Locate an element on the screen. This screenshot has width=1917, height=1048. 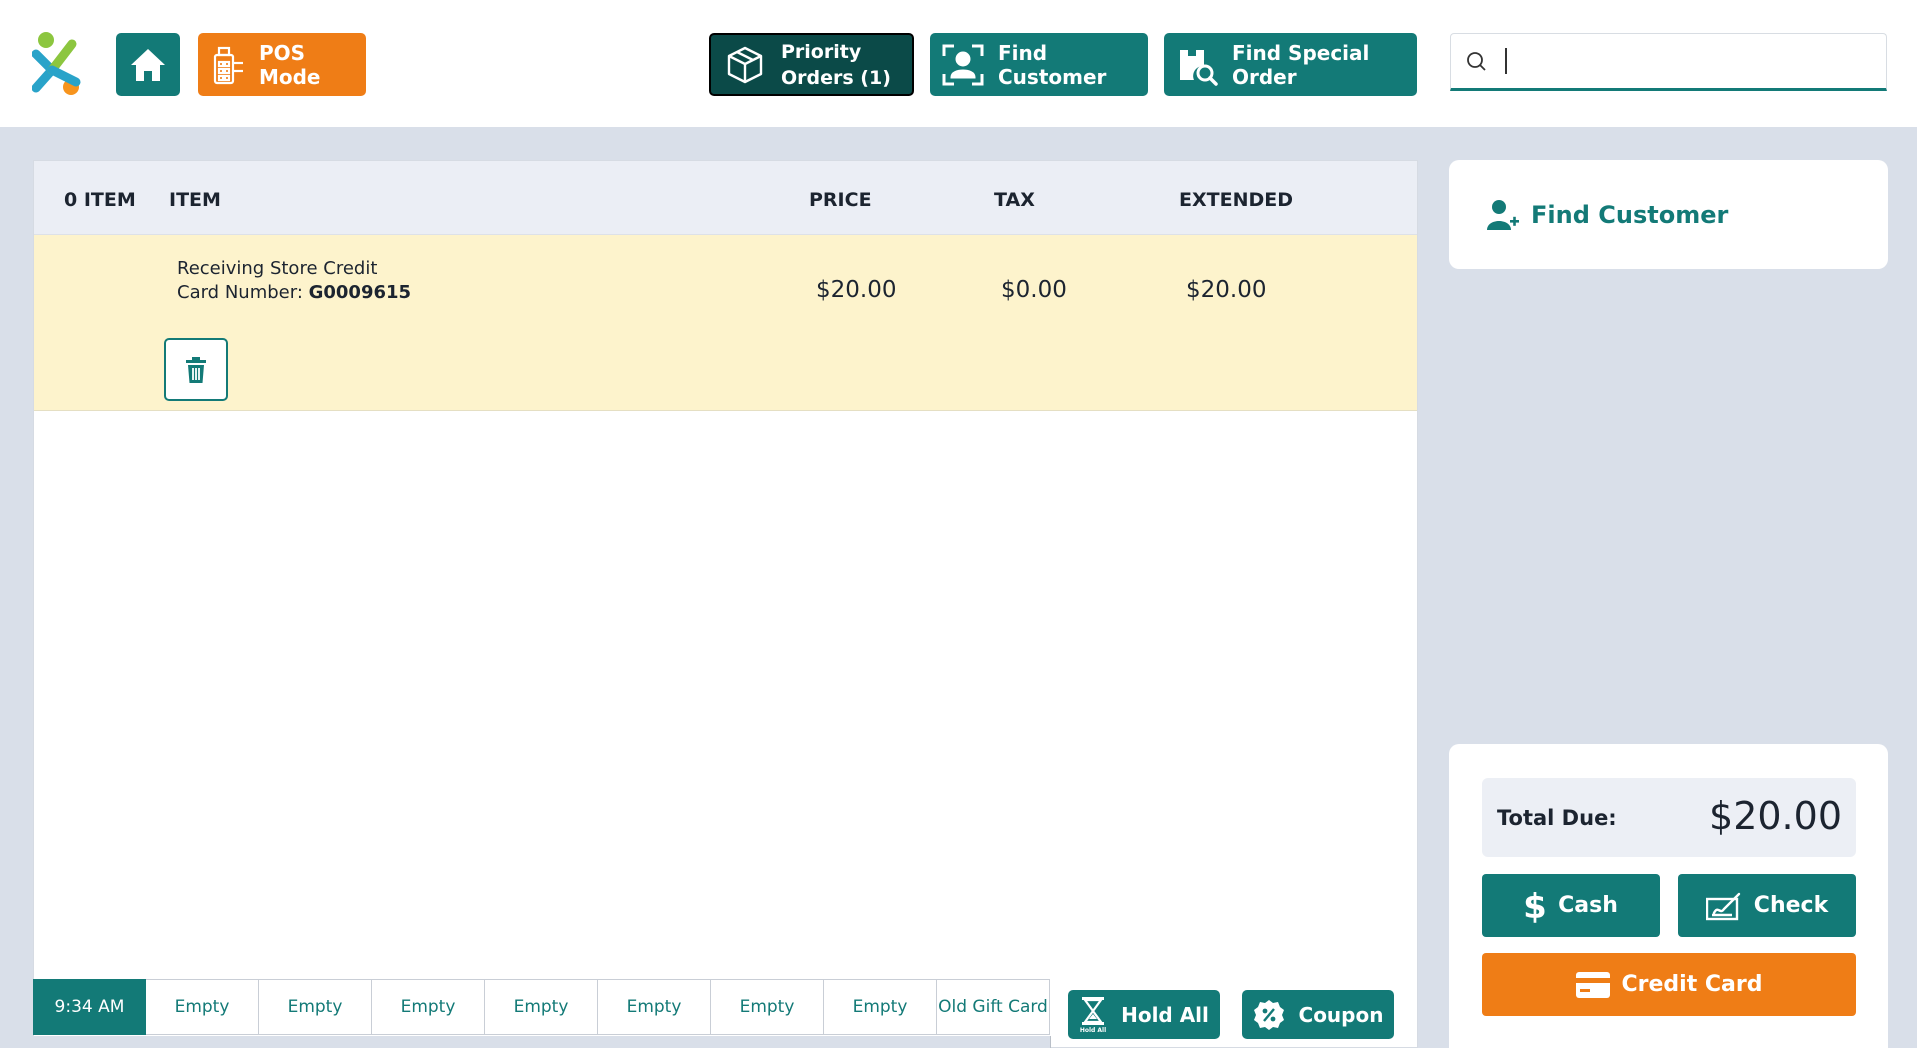
find-special-order-button: Find Special Order is located at coordinates (1290, 64).